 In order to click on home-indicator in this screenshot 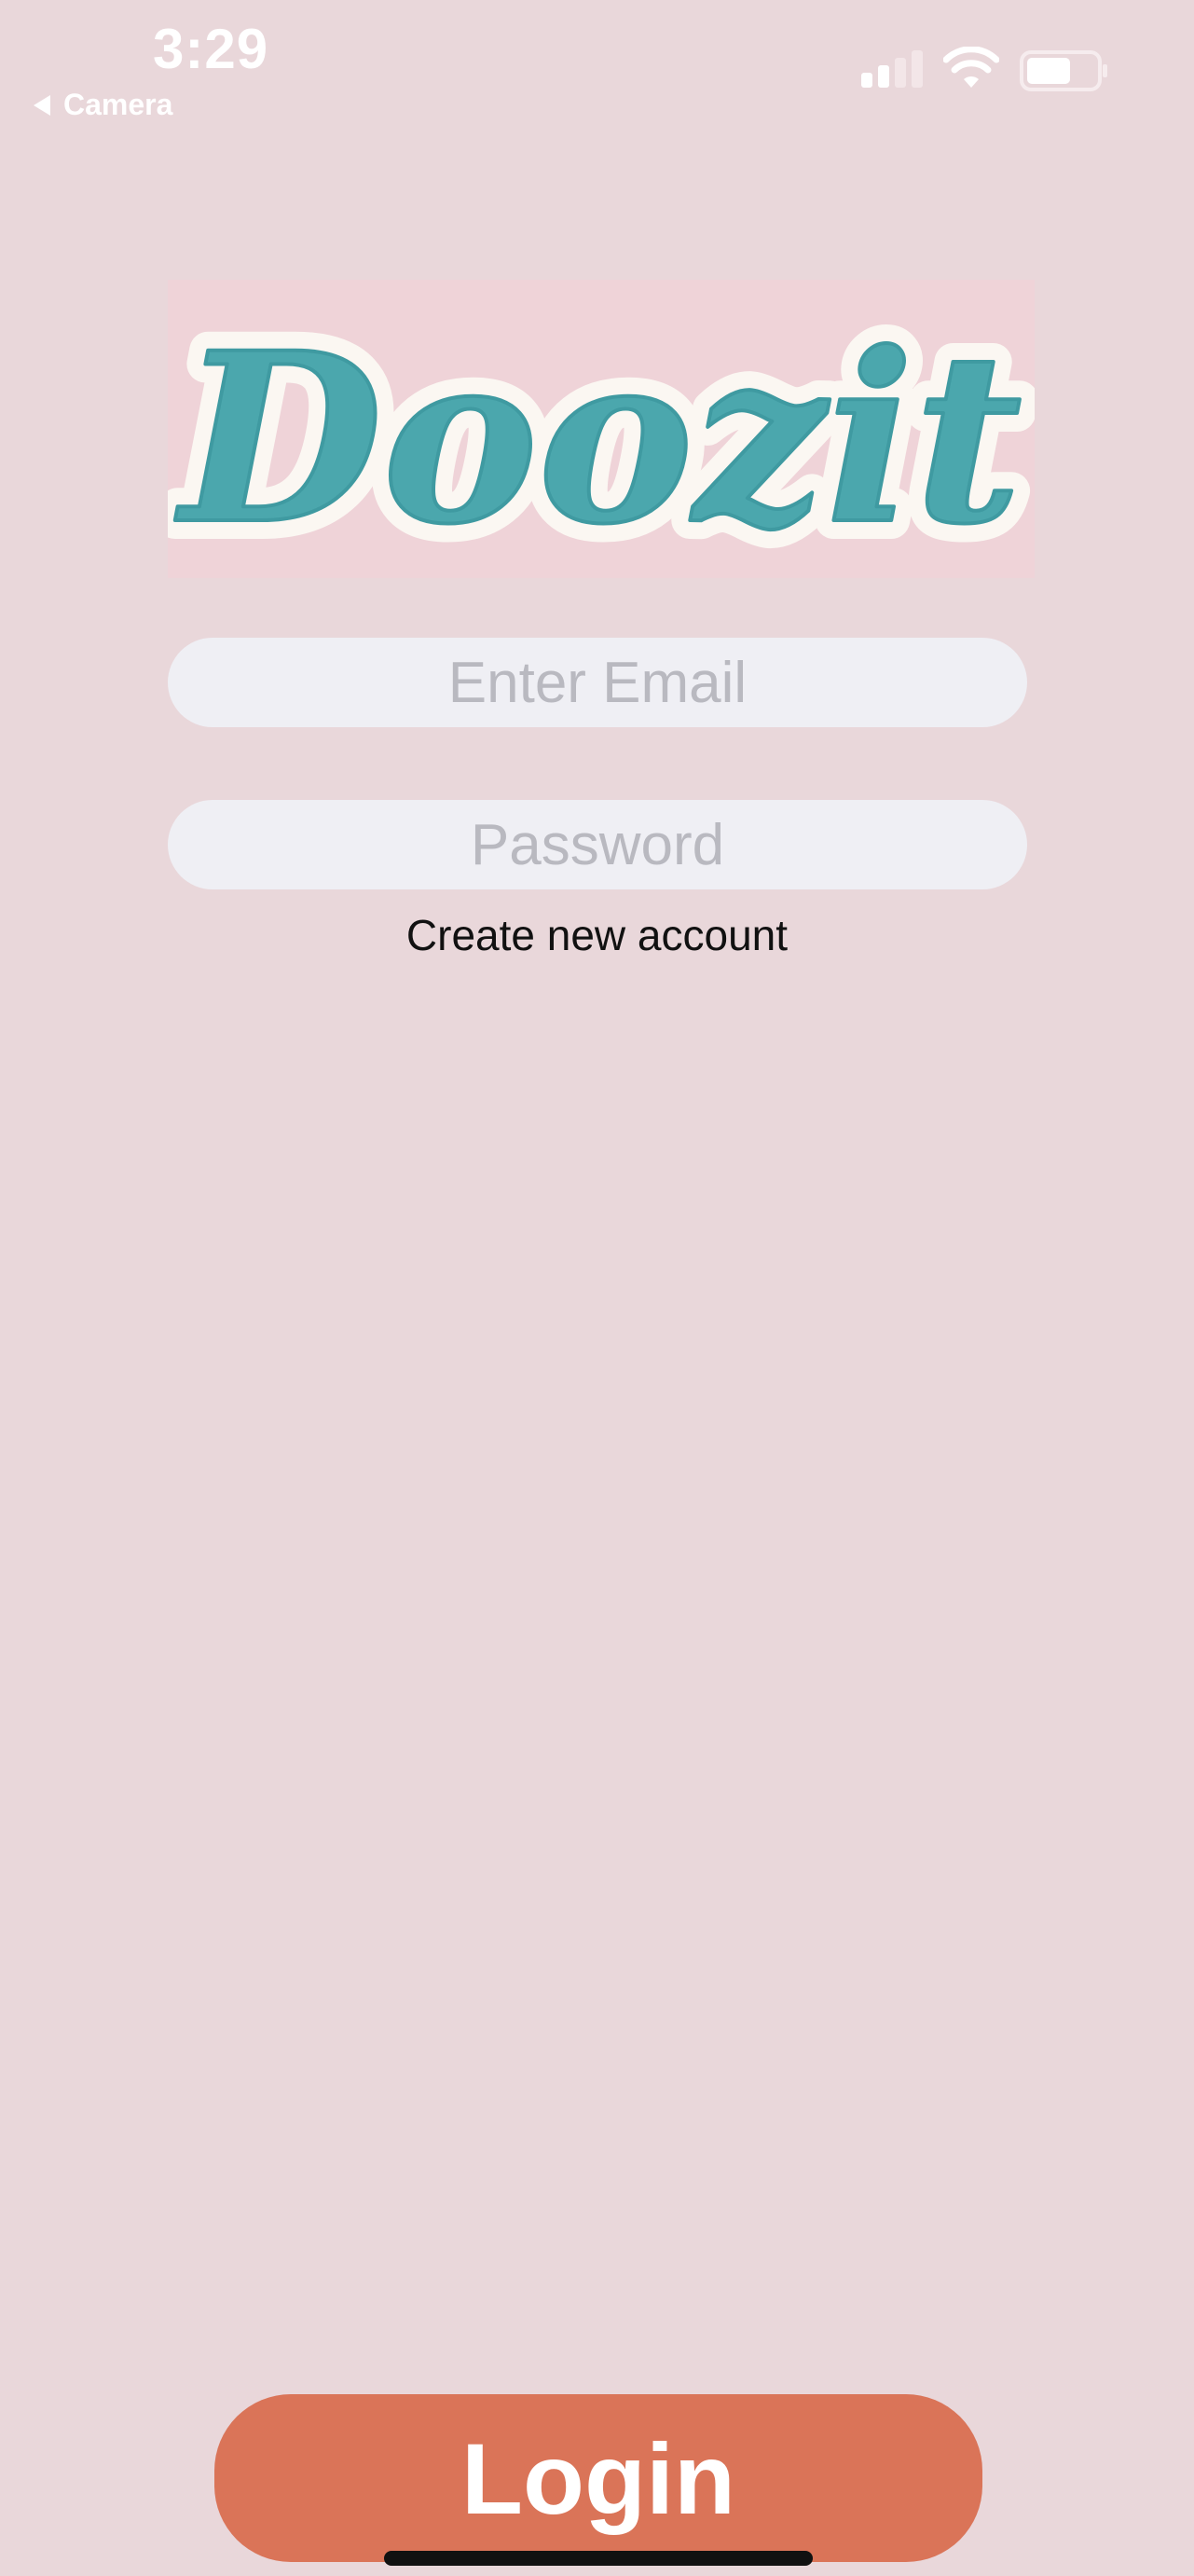, I will do `click(599, 2558)`.